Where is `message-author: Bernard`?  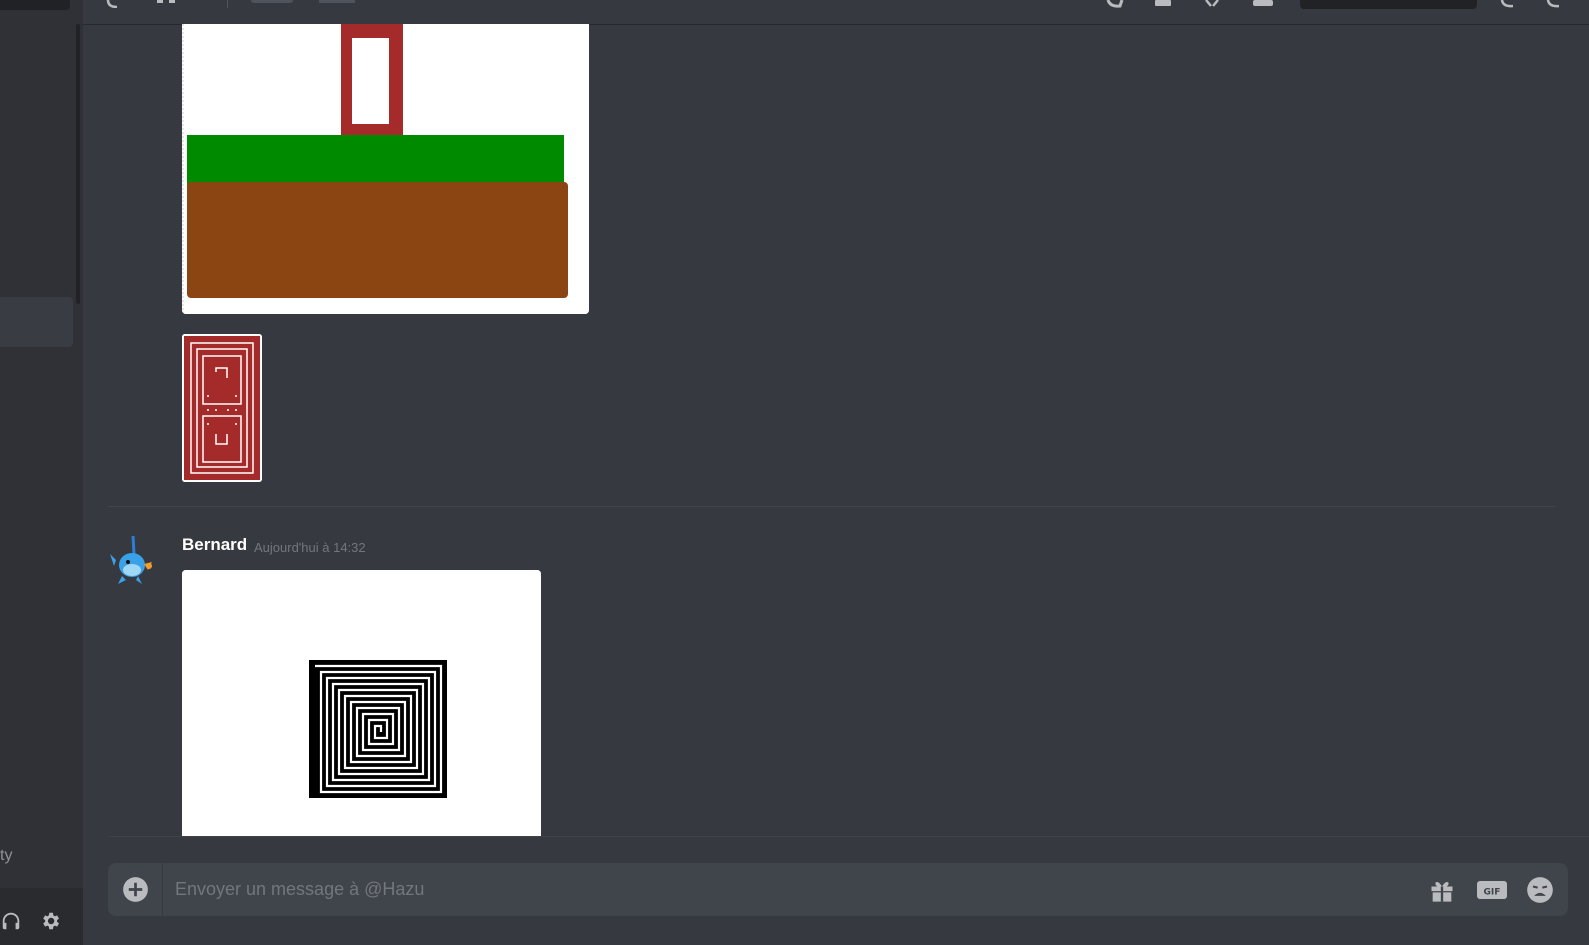 message-author: Bernard is located at coordinates (214, 545).